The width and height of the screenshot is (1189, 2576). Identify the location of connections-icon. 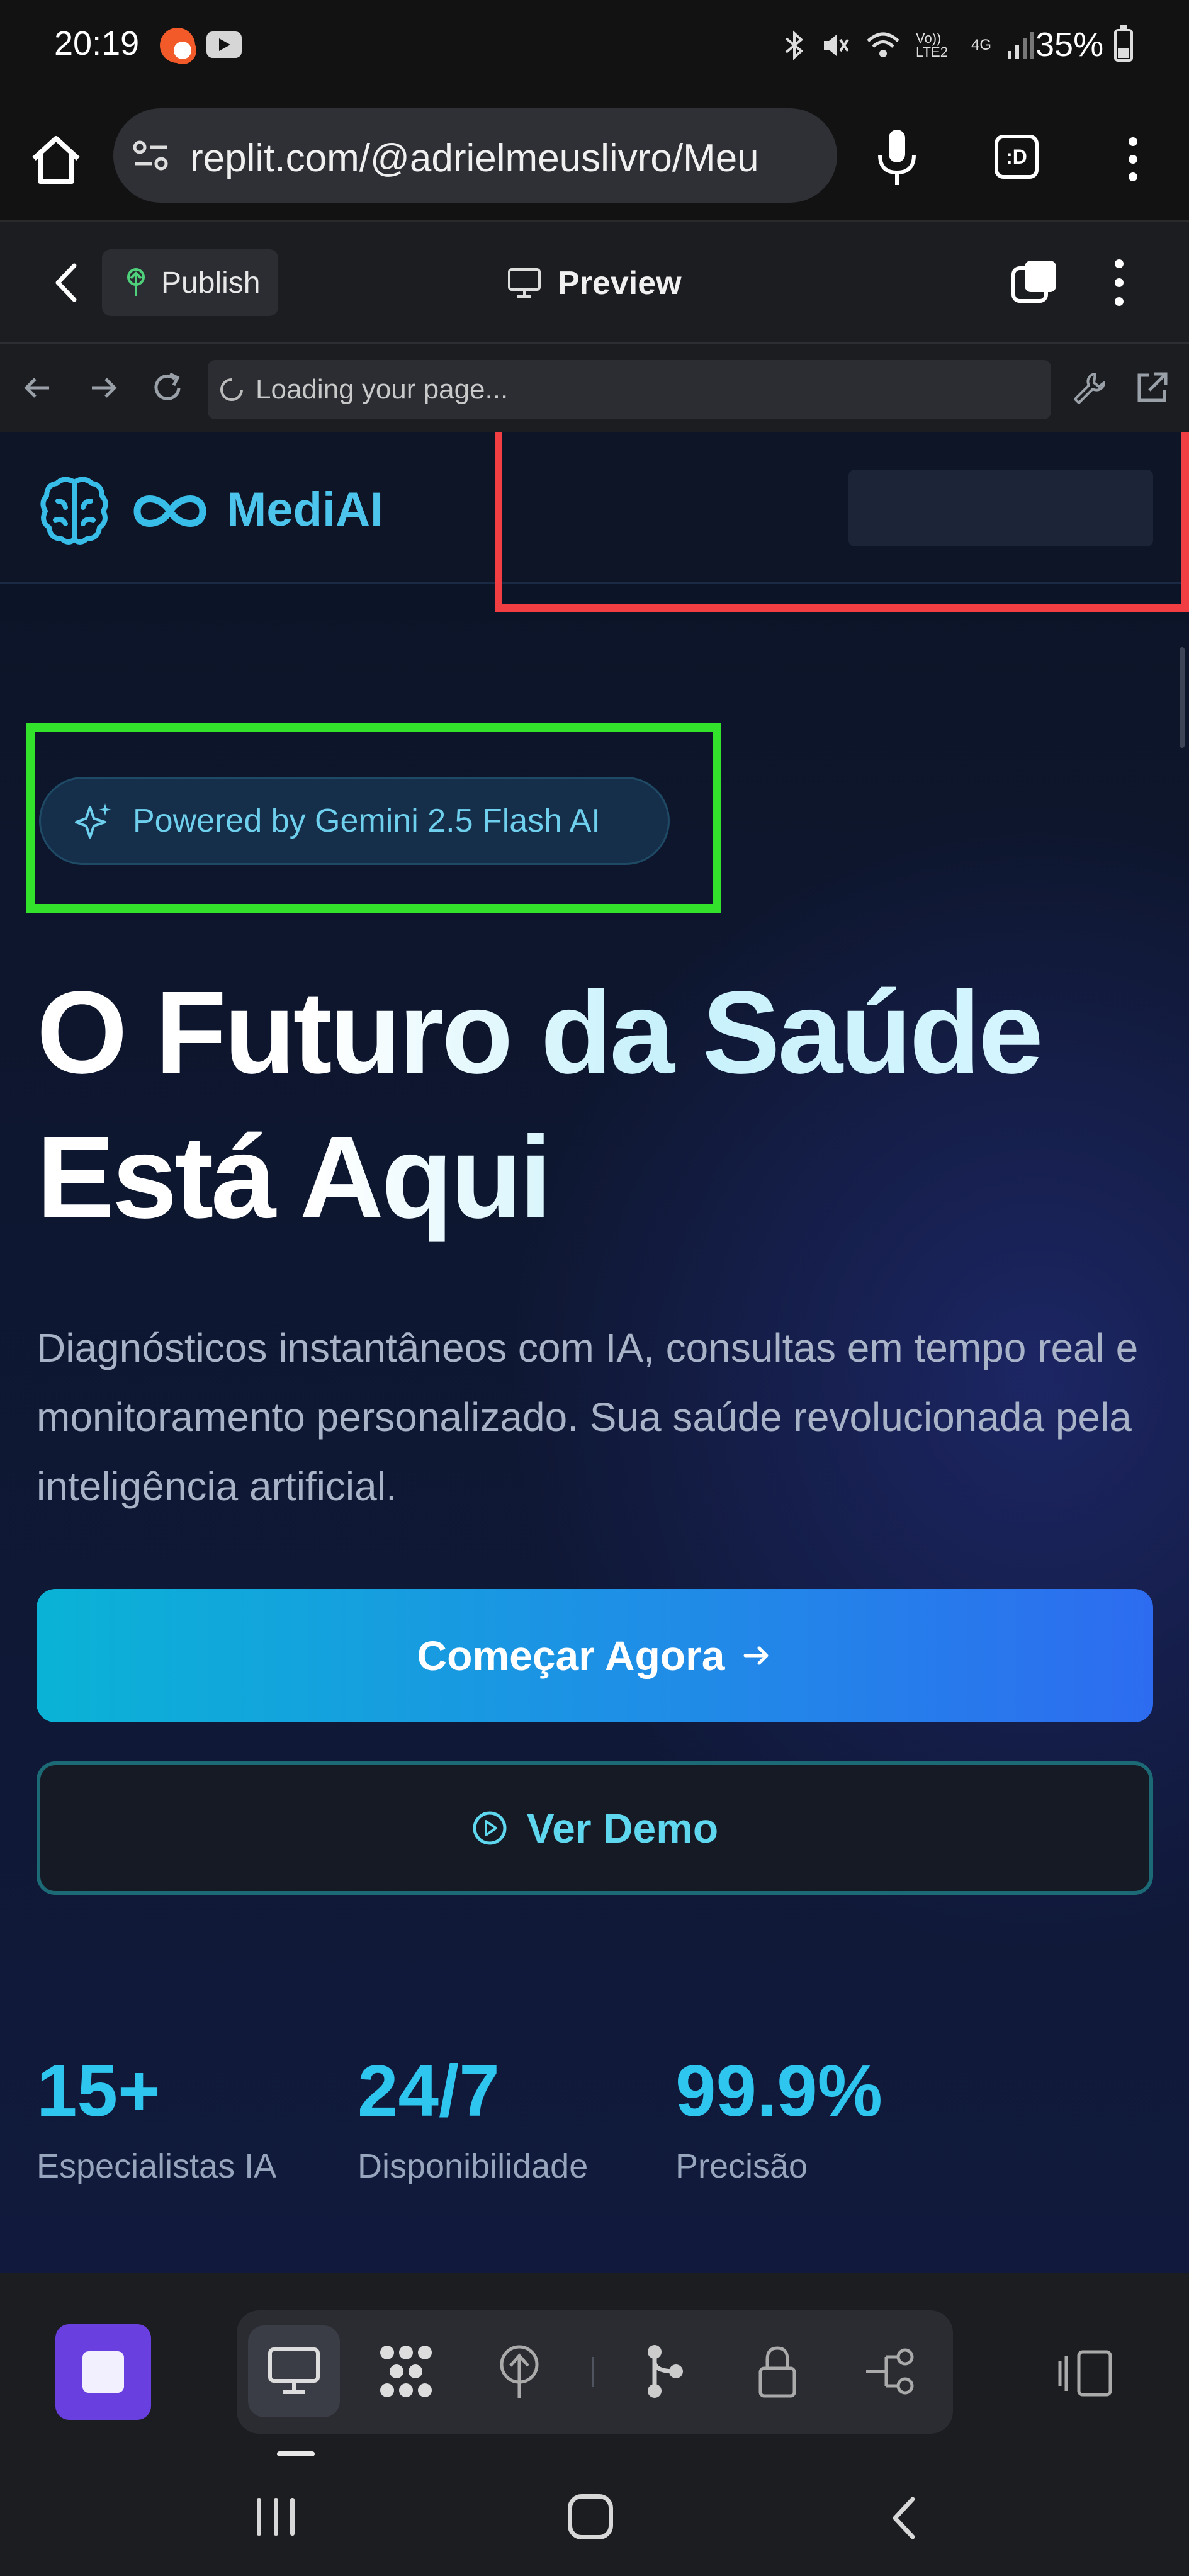
(890, 2371).